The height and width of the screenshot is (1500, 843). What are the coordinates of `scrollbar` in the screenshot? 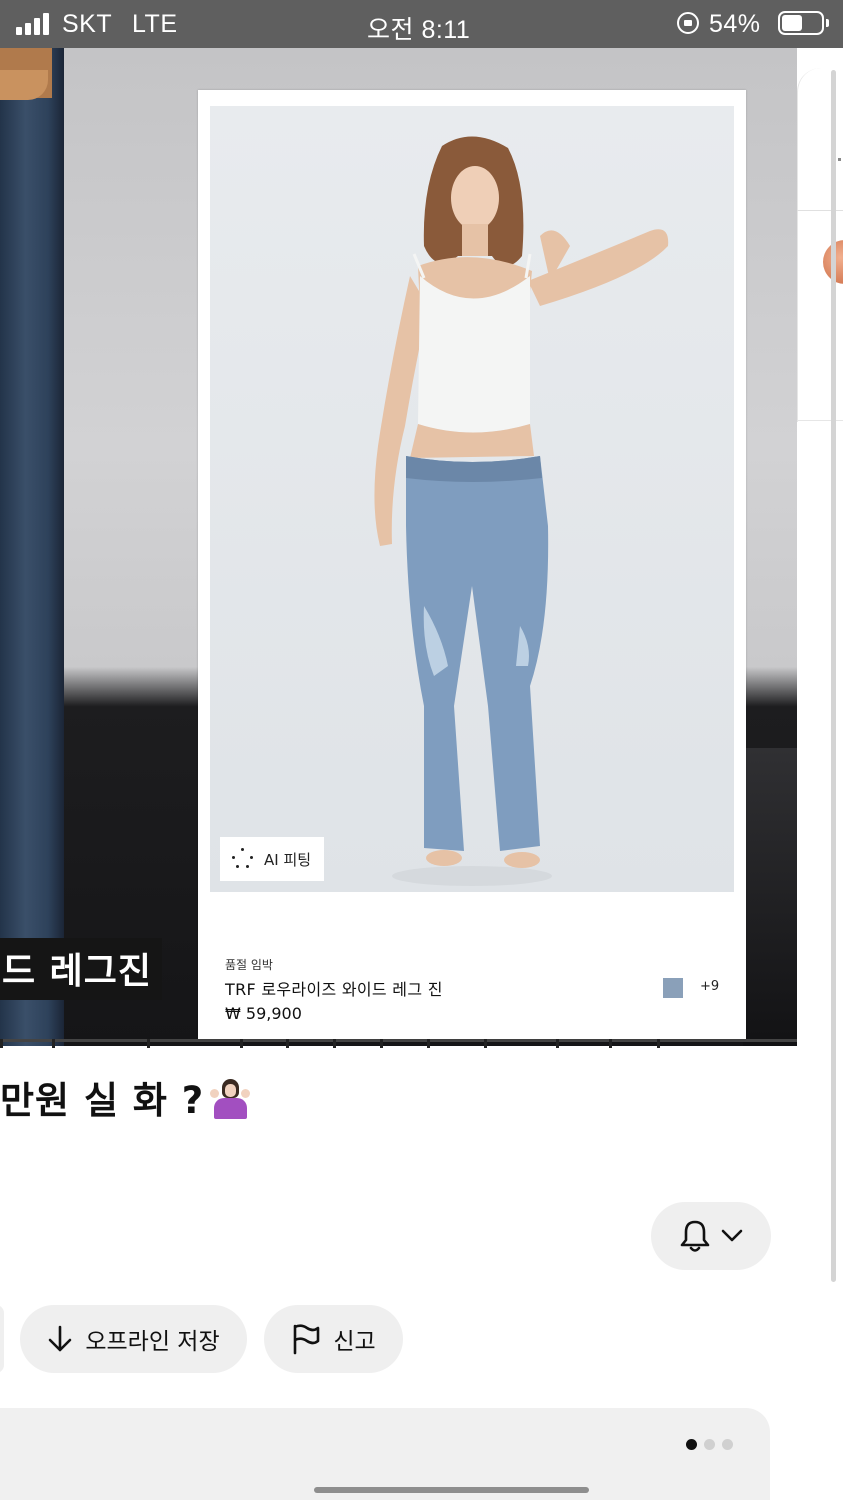 It's located at (833, 676).